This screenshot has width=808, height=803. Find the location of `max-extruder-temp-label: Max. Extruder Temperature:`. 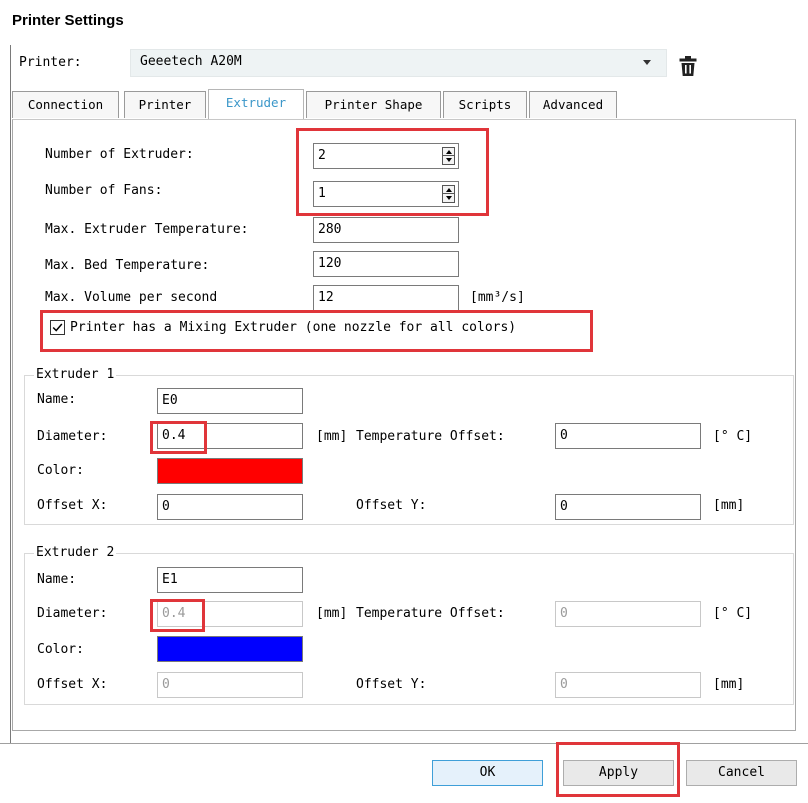

max-extruder-temp-label: Max. Extruder Temperature: is located at coordinates (147, 229).